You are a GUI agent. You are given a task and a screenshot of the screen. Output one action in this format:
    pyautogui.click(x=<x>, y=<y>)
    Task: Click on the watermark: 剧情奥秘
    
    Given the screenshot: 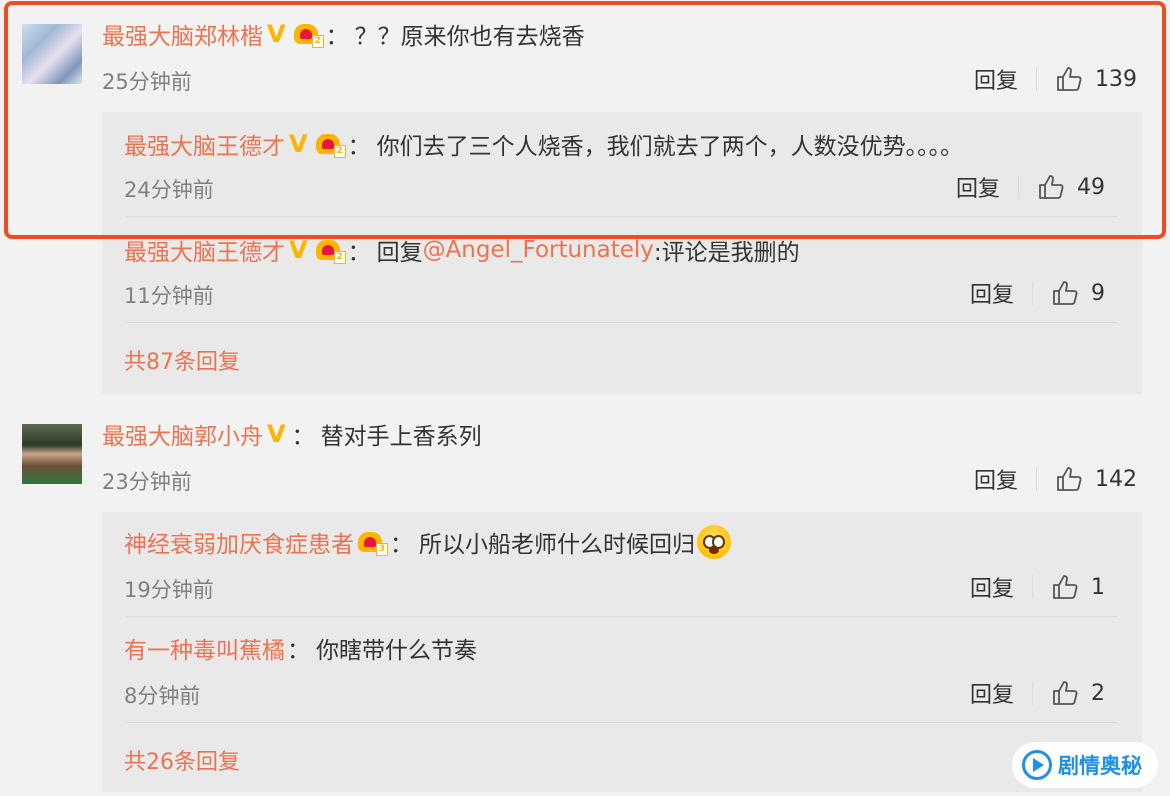 What is the action you would take?
    pyautogui.click(x=1085, y=765)
    